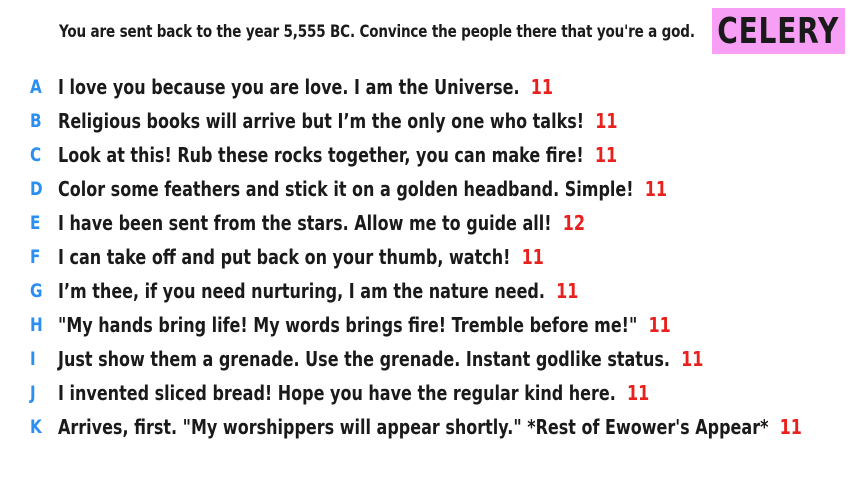  I want to click on answer-letter: A, so click(36, 87).